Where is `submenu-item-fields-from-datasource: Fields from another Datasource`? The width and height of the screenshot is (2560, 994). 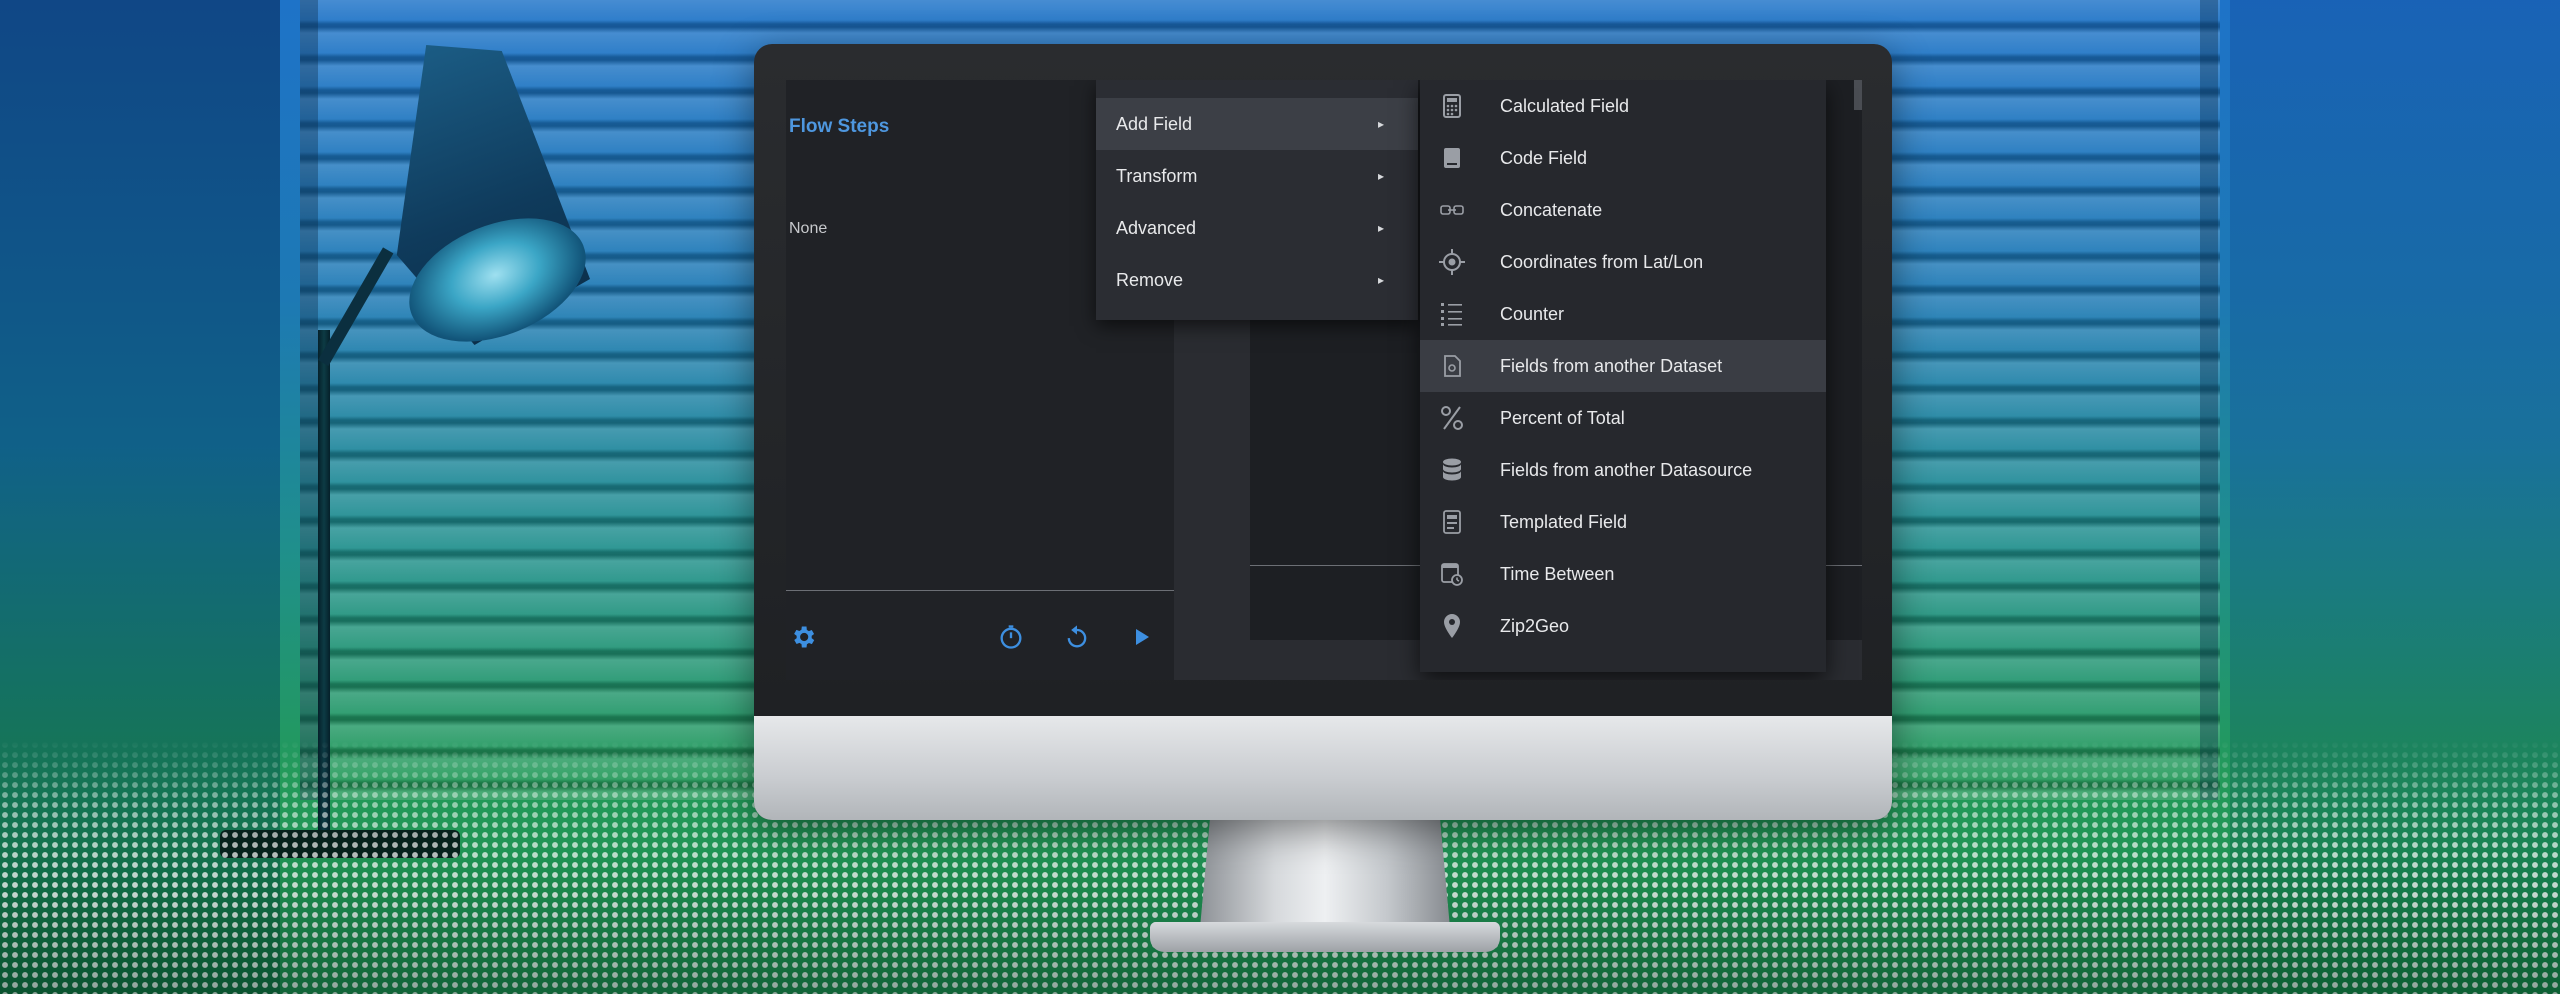 submenu-item-fields-from-datasource: Fields from another Datasource is located at coordinates (1623, 470).